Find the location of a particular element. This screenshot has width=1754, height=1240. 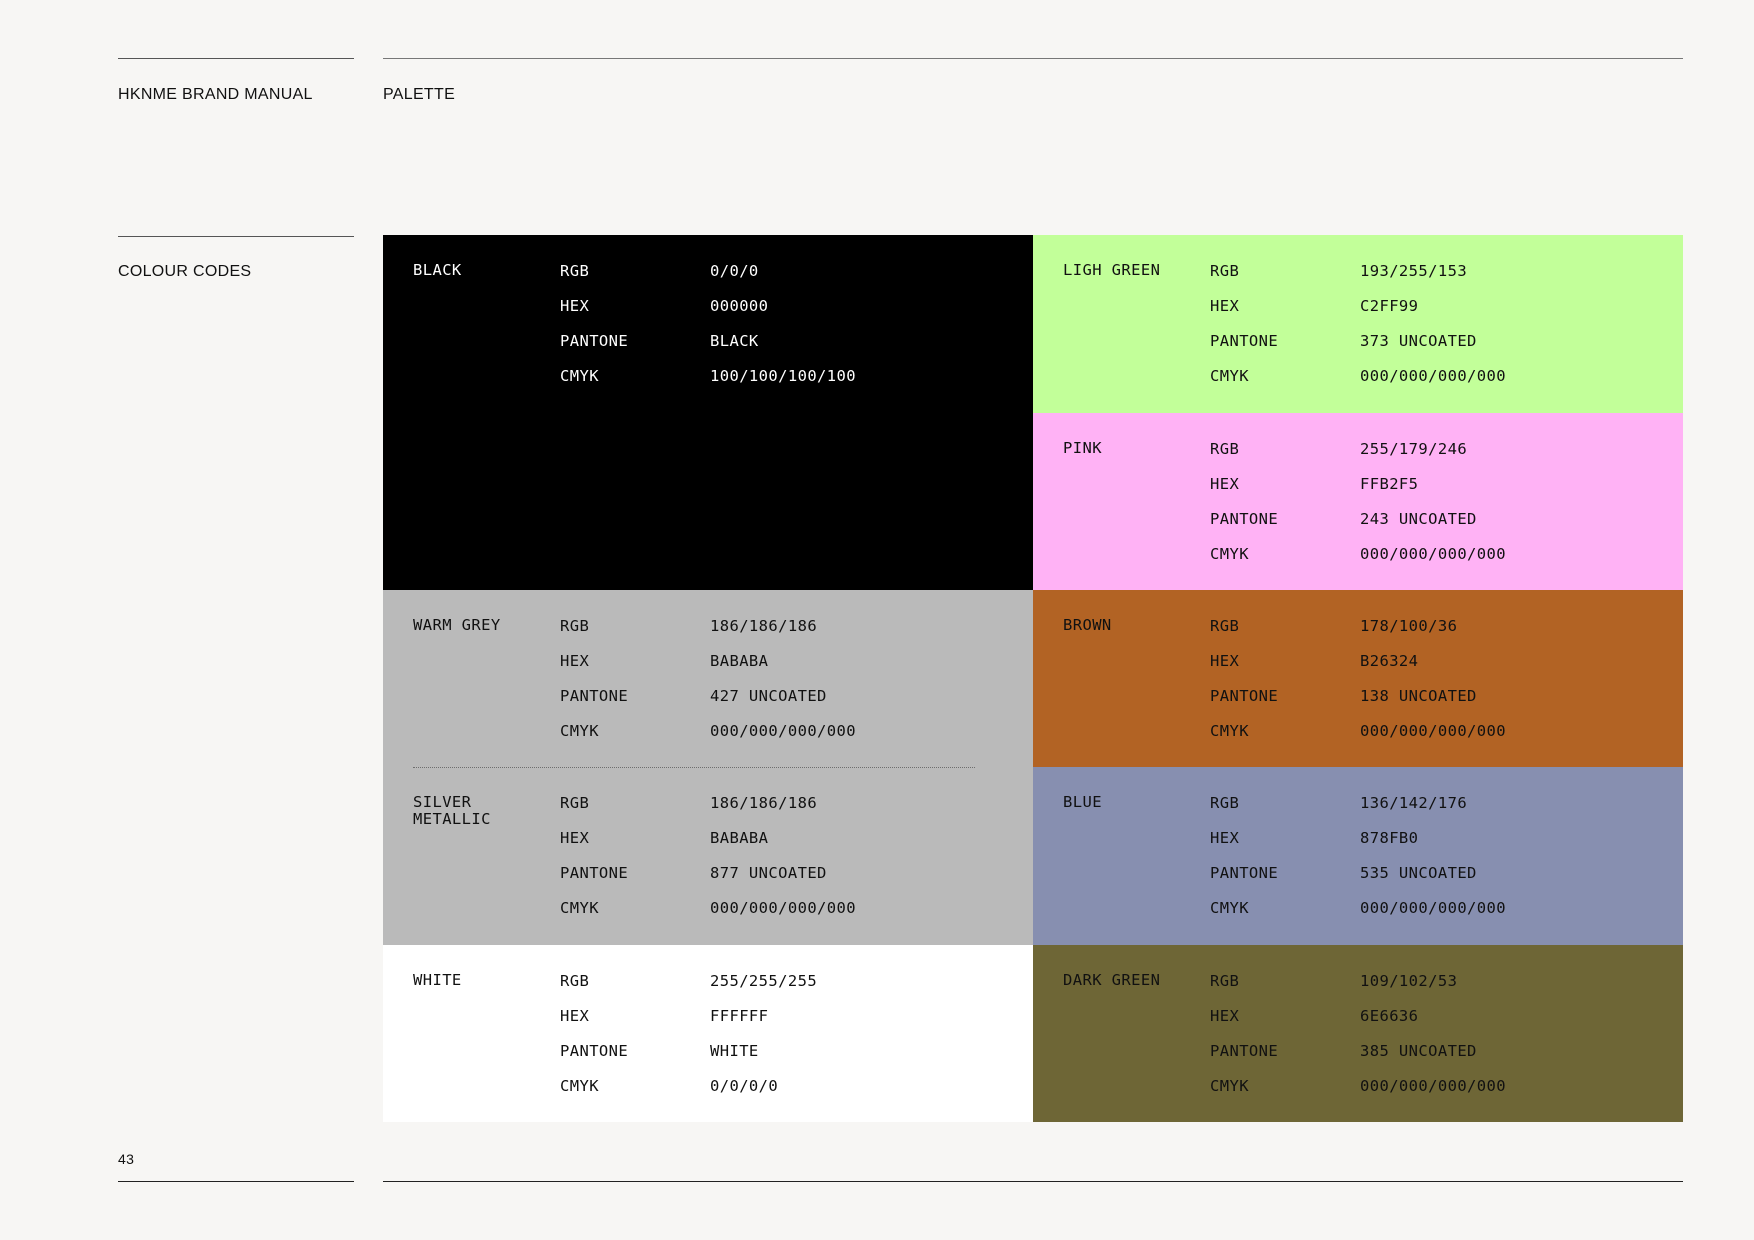

rgb-value: 255/255/255 is located at coordinates (764, 981).